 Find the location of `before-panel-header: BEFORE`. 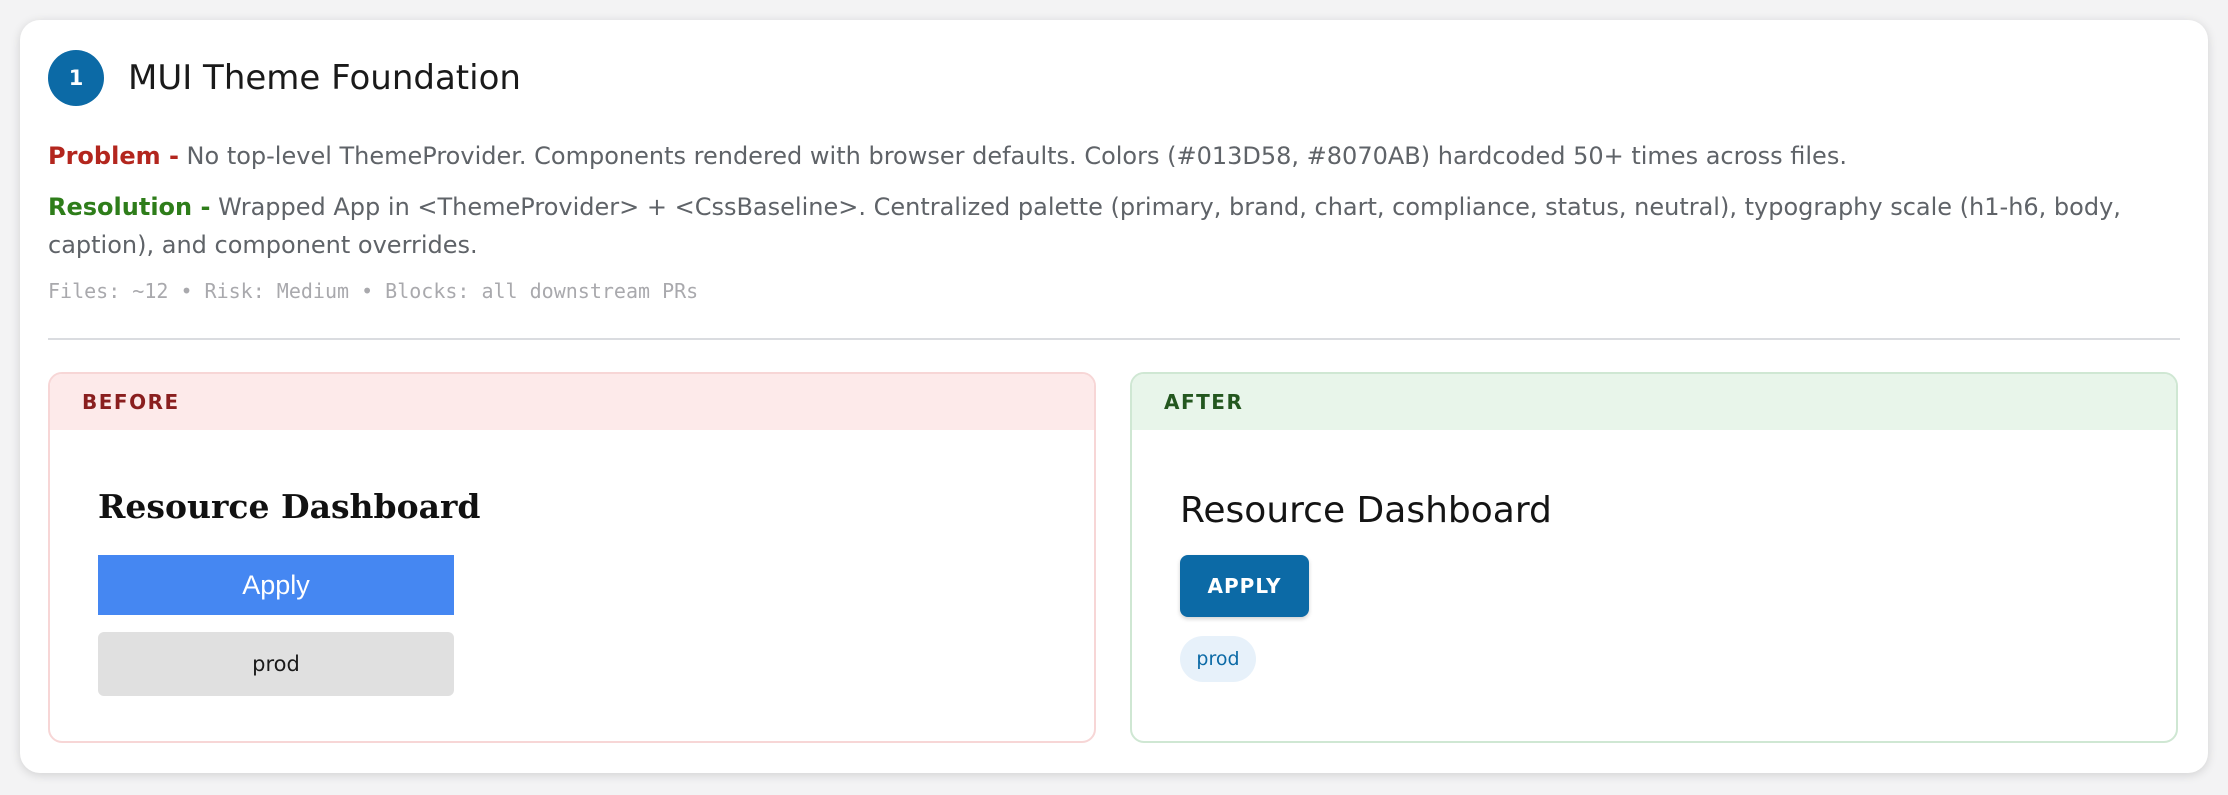

before-panel-header: BEFORE is located at coordinates (572, 402).